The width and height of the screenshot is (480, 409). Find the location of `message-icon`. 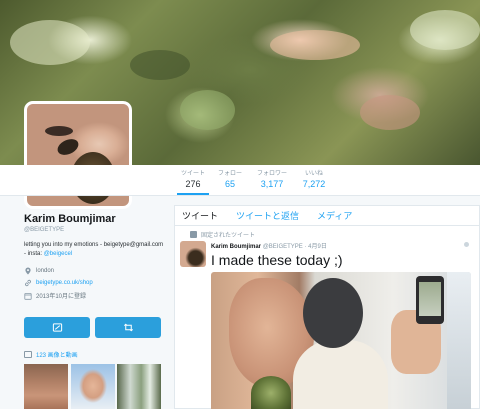

message-icon is located at coordinates (57, 327).